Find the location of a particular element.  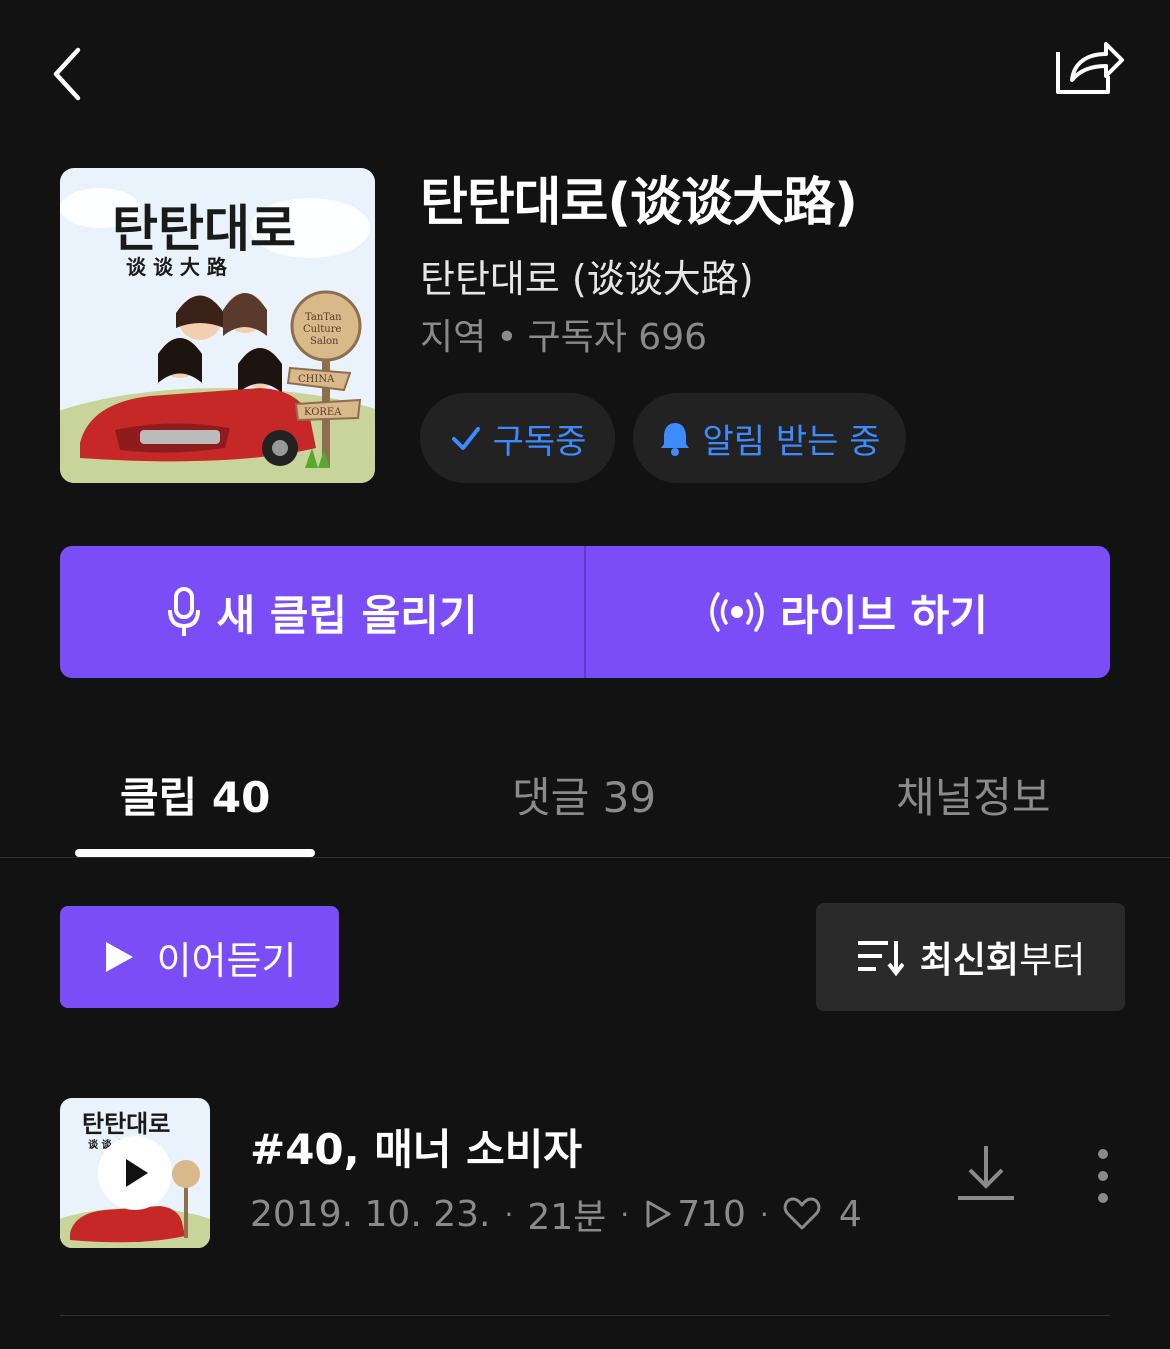

channel-meta: 지역 • 구독자 696 is located at coordinates (563, 334).